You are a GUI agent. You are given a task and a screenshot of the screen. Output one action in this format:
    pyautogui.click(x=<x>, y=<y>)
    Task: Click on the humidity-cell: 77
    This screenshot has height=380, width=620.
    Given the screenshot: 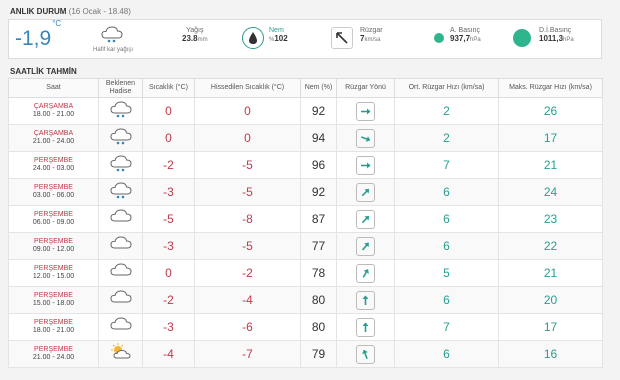 What is the action you would take?
    pyautogui.click(x=318, y=246)
    